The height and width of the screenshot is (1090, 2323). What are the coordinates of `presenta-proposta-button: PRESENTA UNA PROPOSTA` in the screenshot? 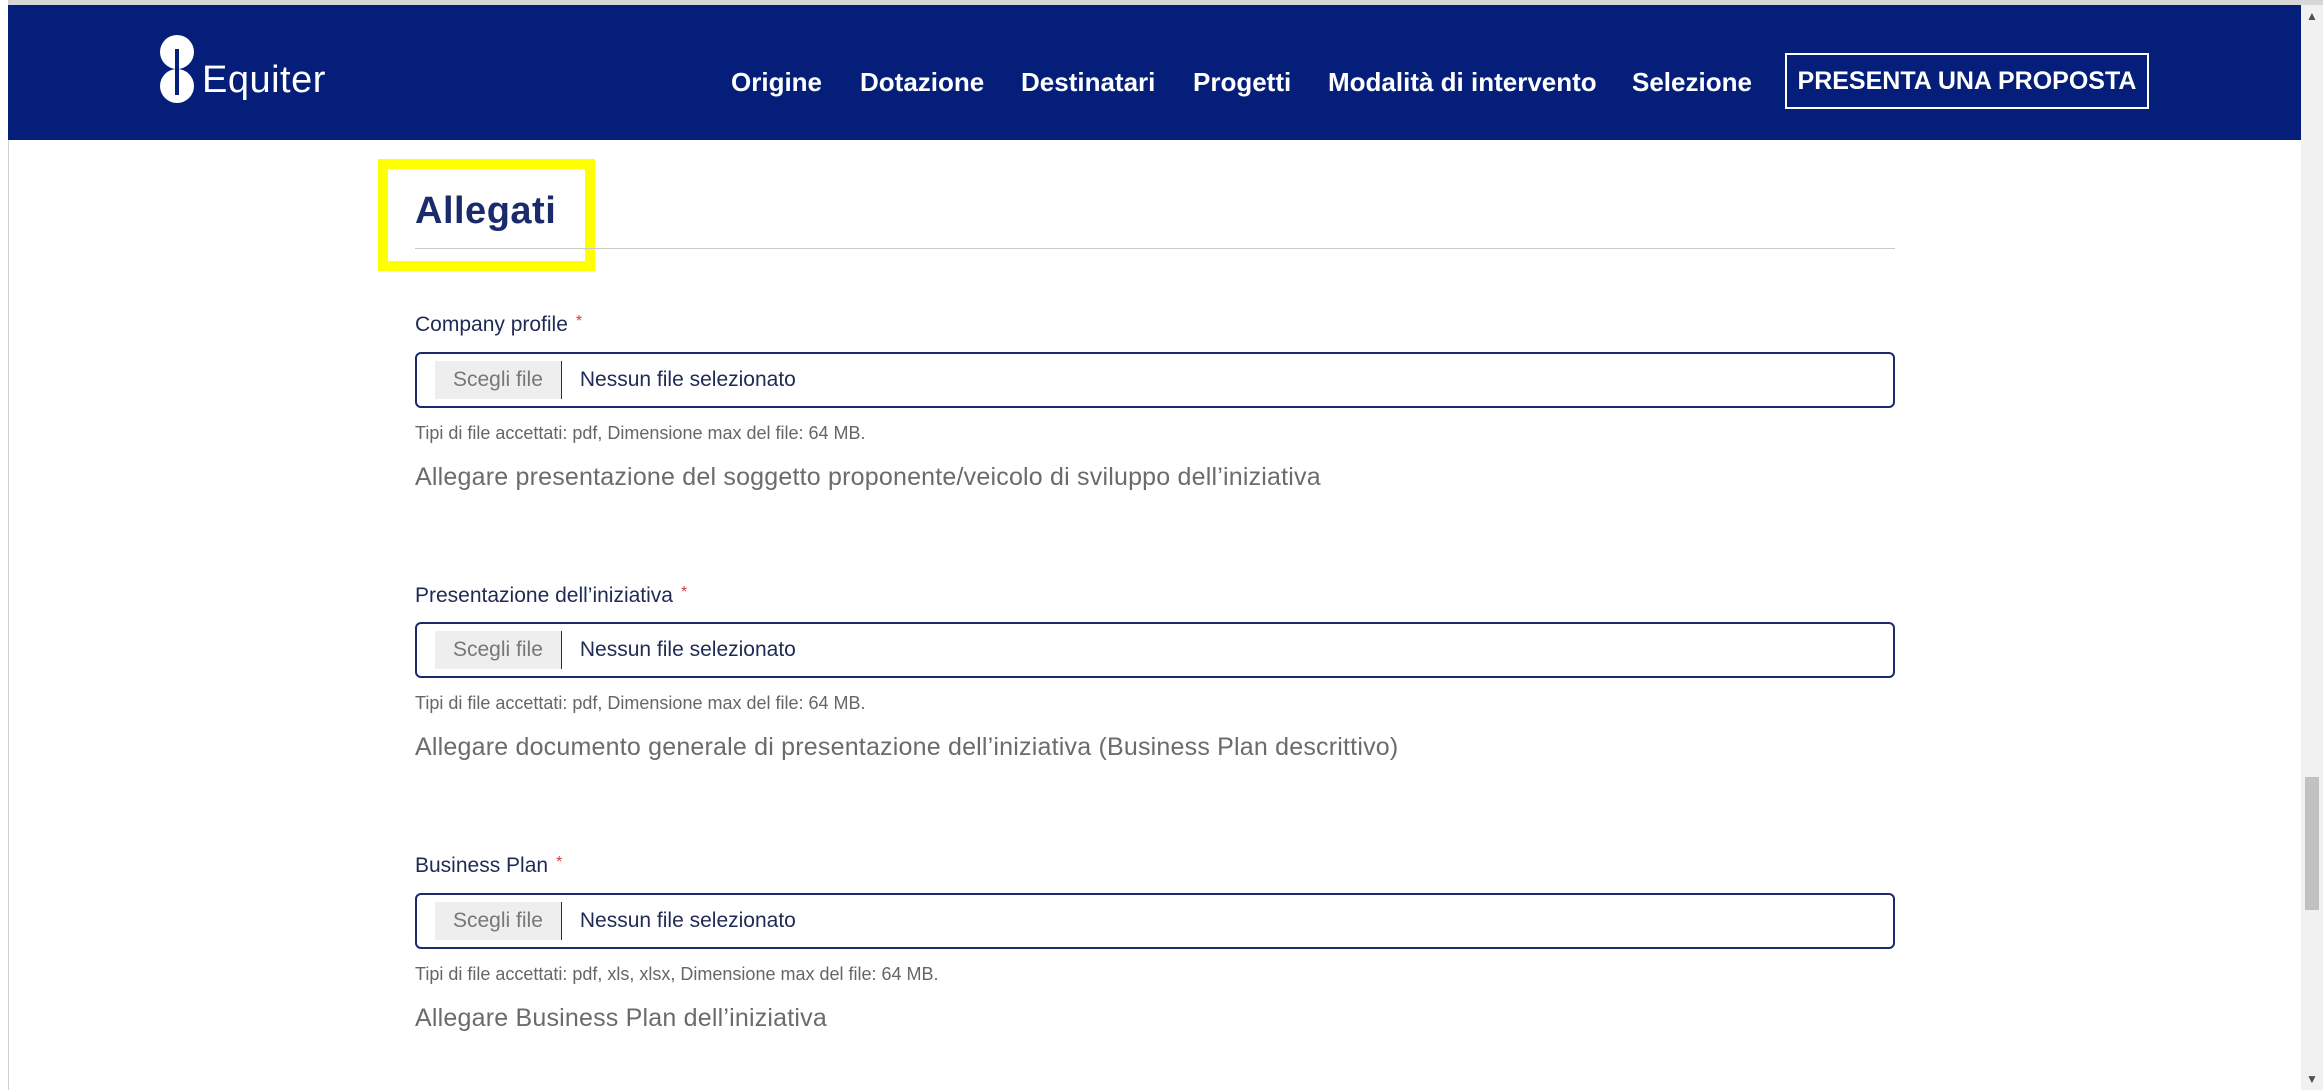 It's located at (1967, 81).